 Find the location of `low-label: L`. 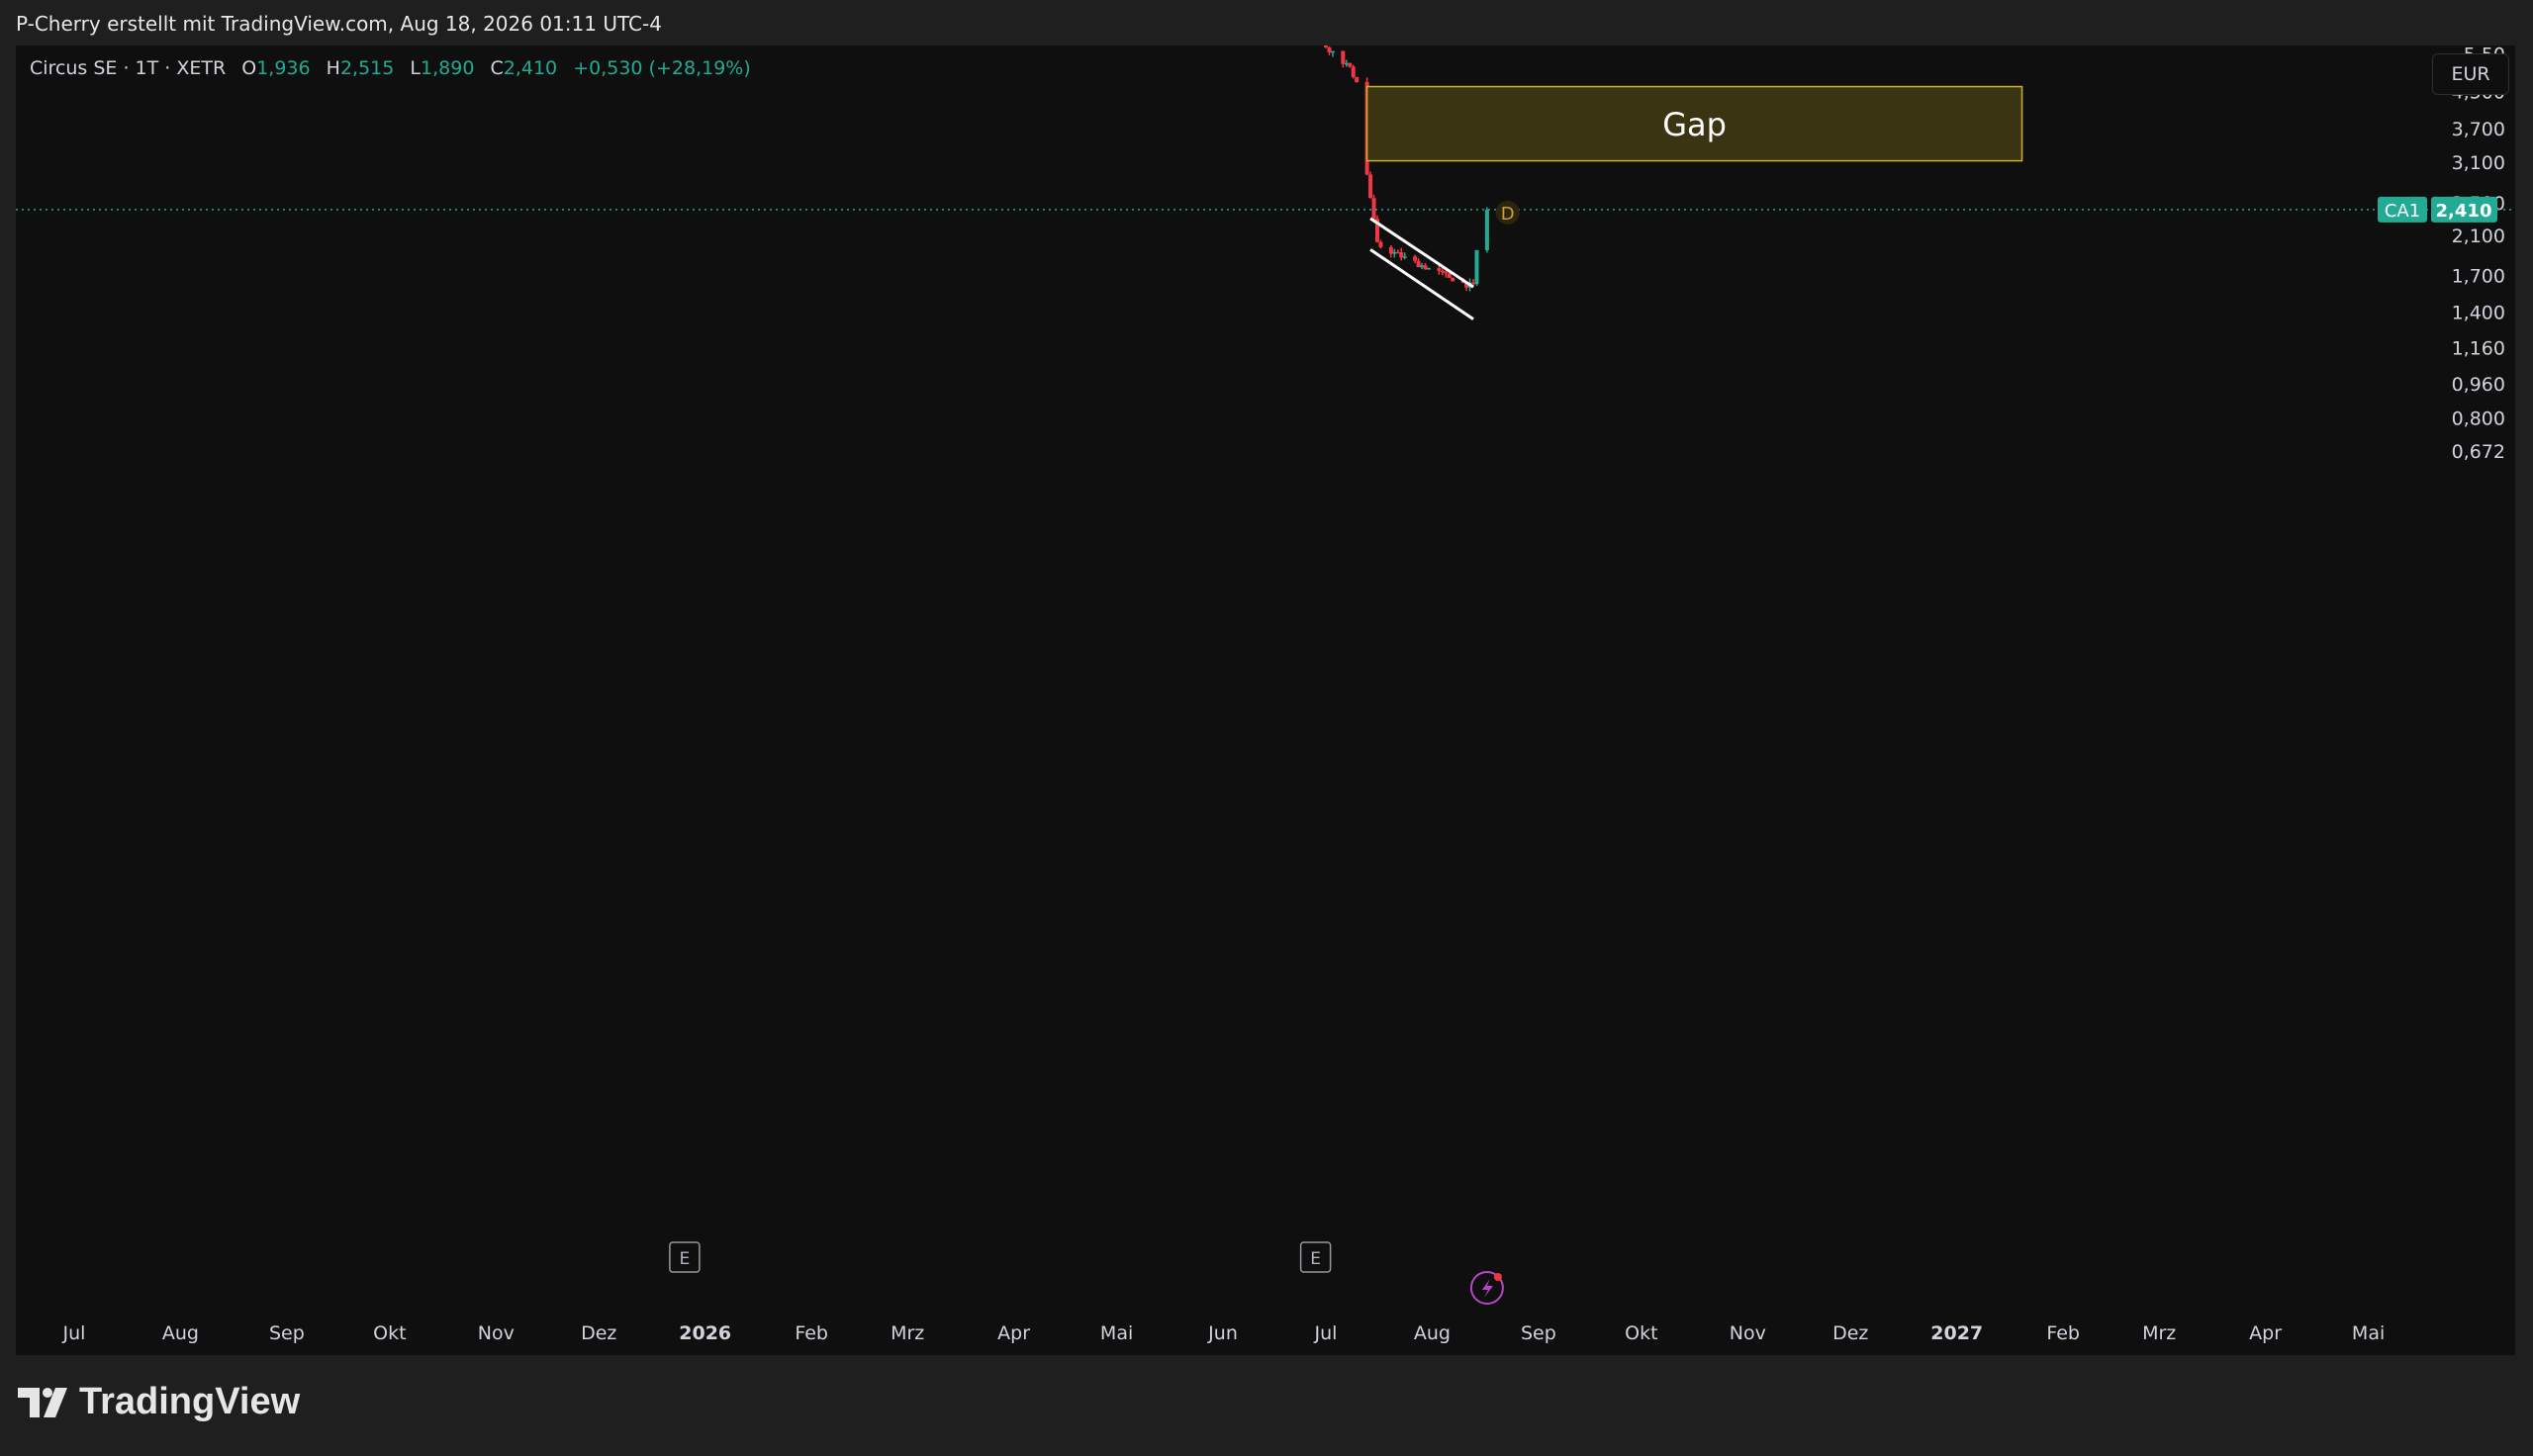

low-label: L is located at coordinates (416, 68).